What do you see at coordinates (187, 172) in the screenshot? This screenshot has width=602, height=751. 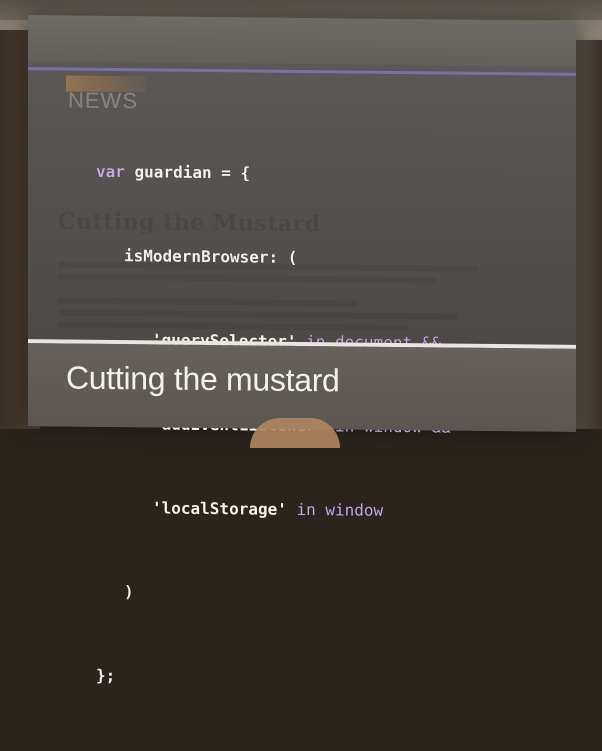 I see `code-text: guardian = {` at bounding box center [187, 172].